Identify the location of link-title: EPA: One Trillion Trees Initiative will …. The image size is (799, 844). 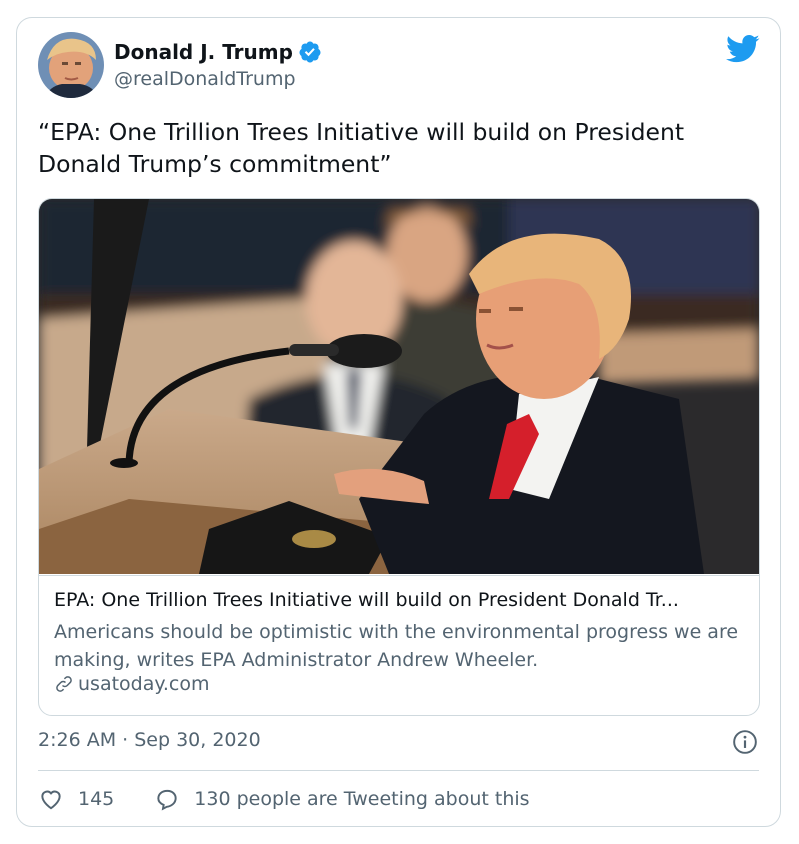
(404, 600).